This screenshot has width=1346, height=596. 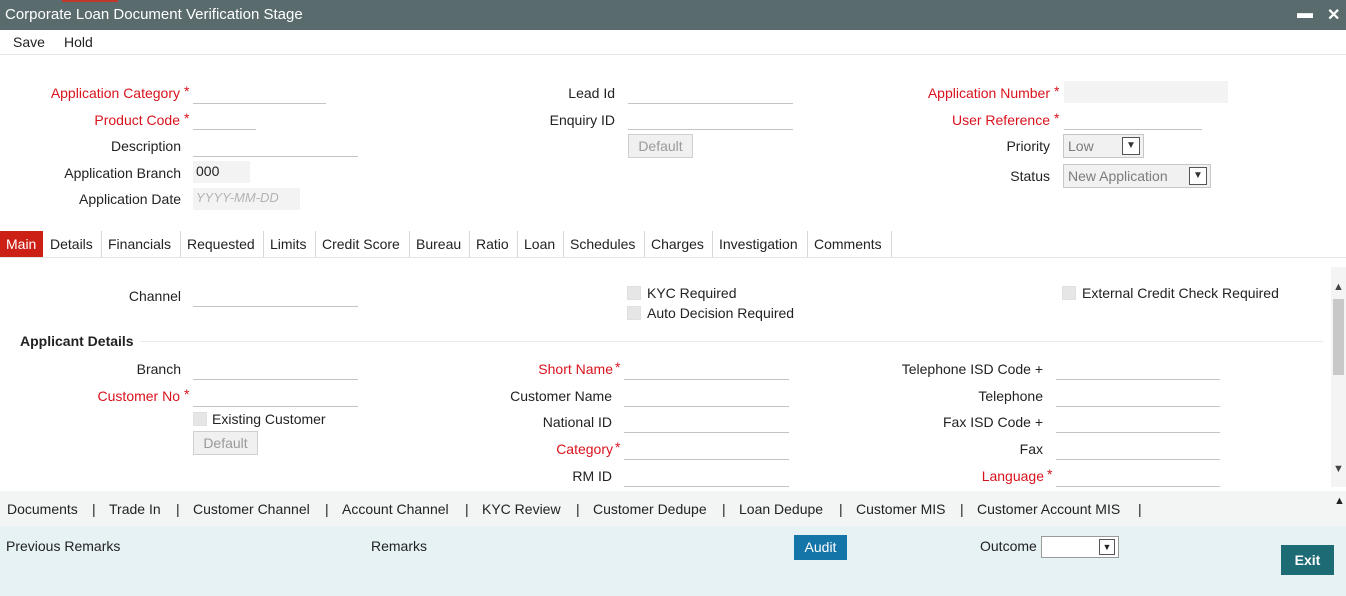 I want to click on language-field, so click(x=1138, y=476).